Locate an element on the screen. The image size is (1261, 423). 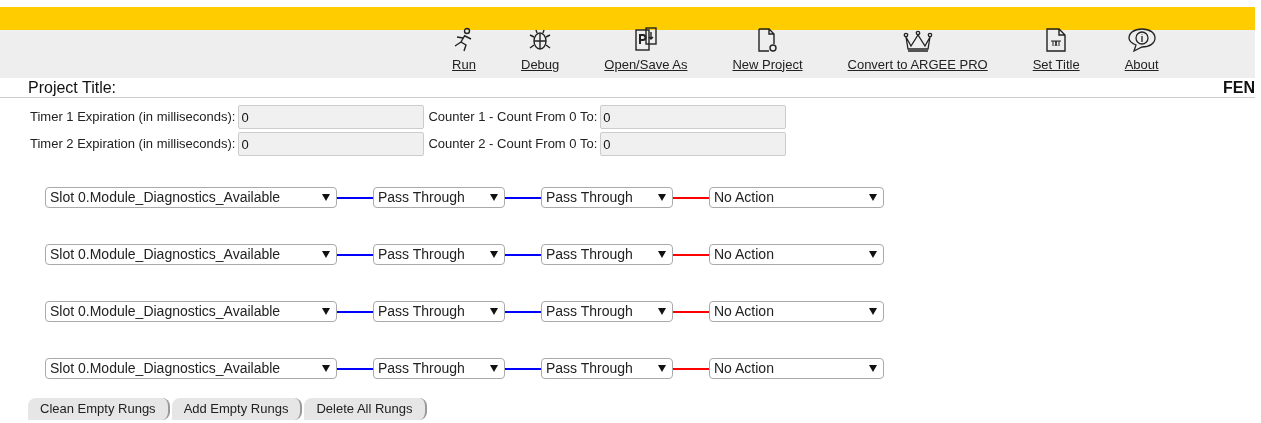
toolbar-link: Open/Save As is located at coordinates (646, 50).